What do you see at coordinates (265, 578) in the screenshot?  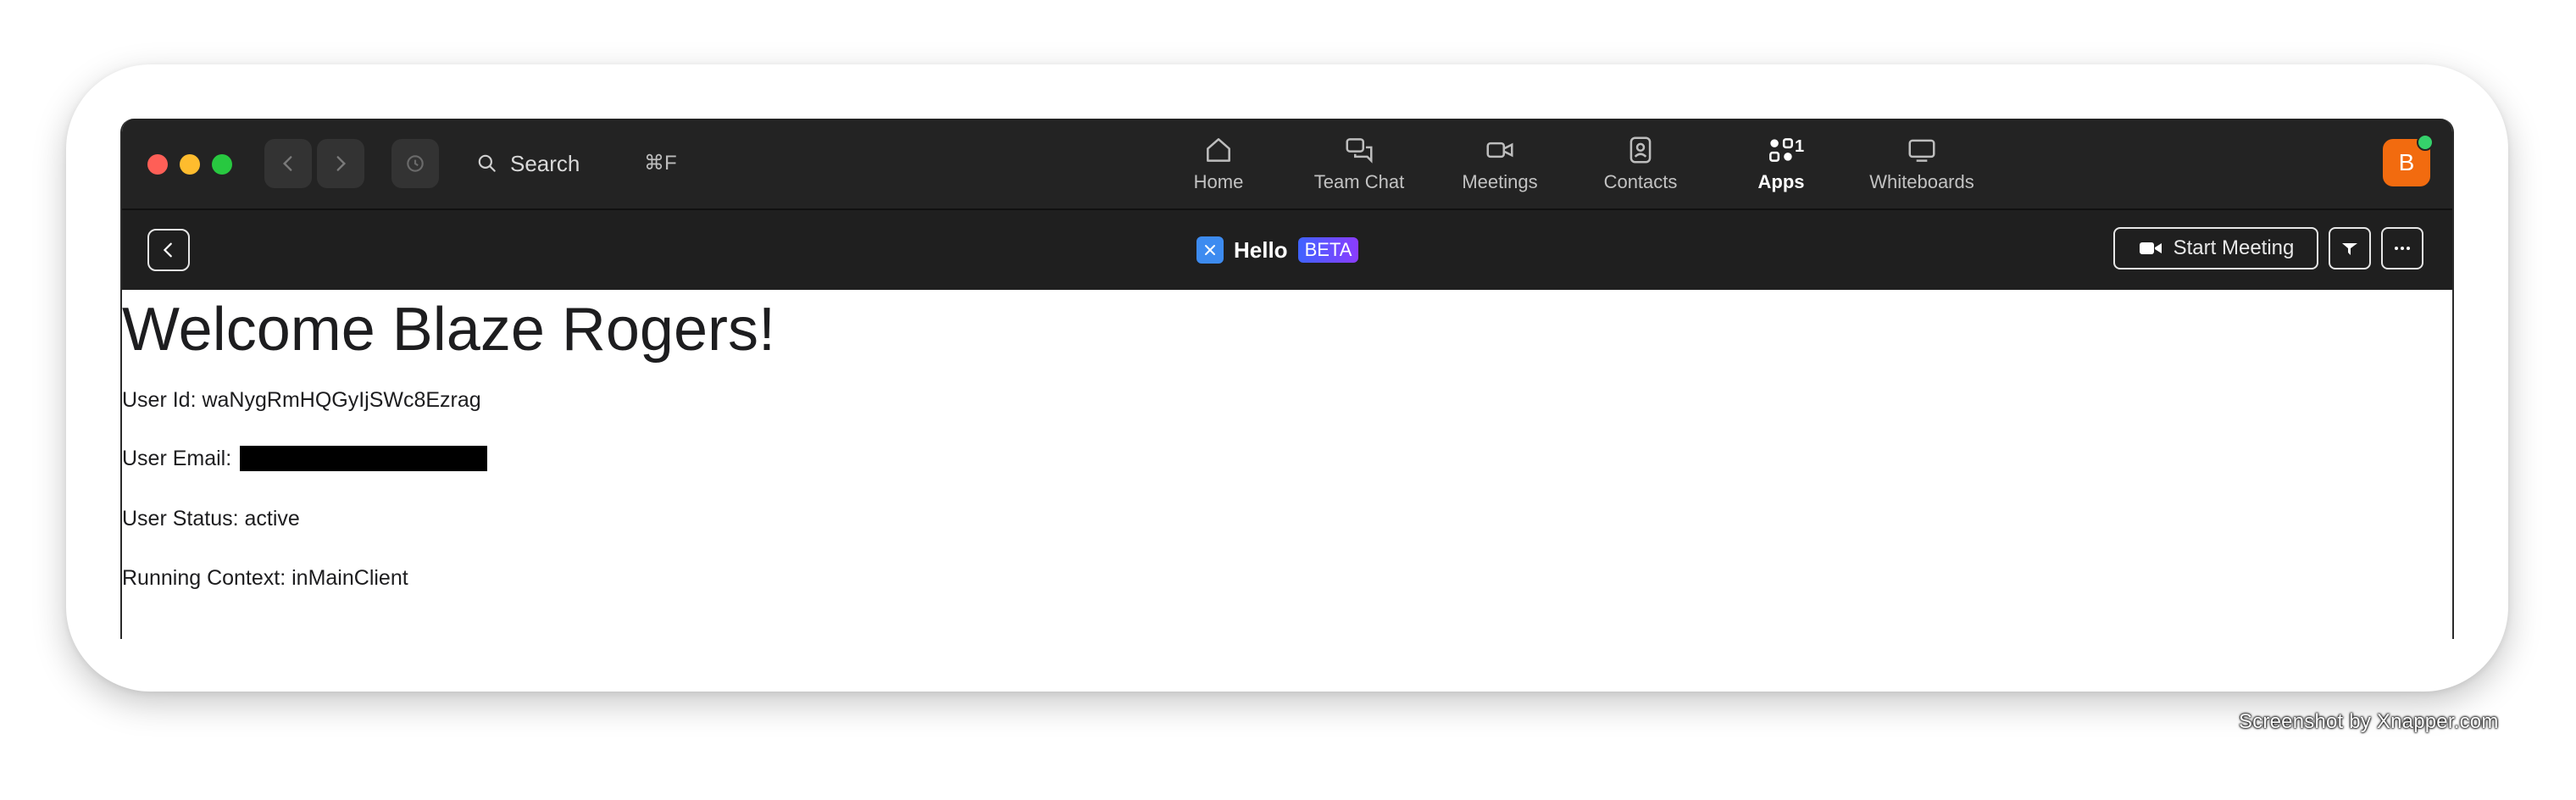 I see `running-context-text: Running Context: inMainClient` at bounding box center [265, 578].